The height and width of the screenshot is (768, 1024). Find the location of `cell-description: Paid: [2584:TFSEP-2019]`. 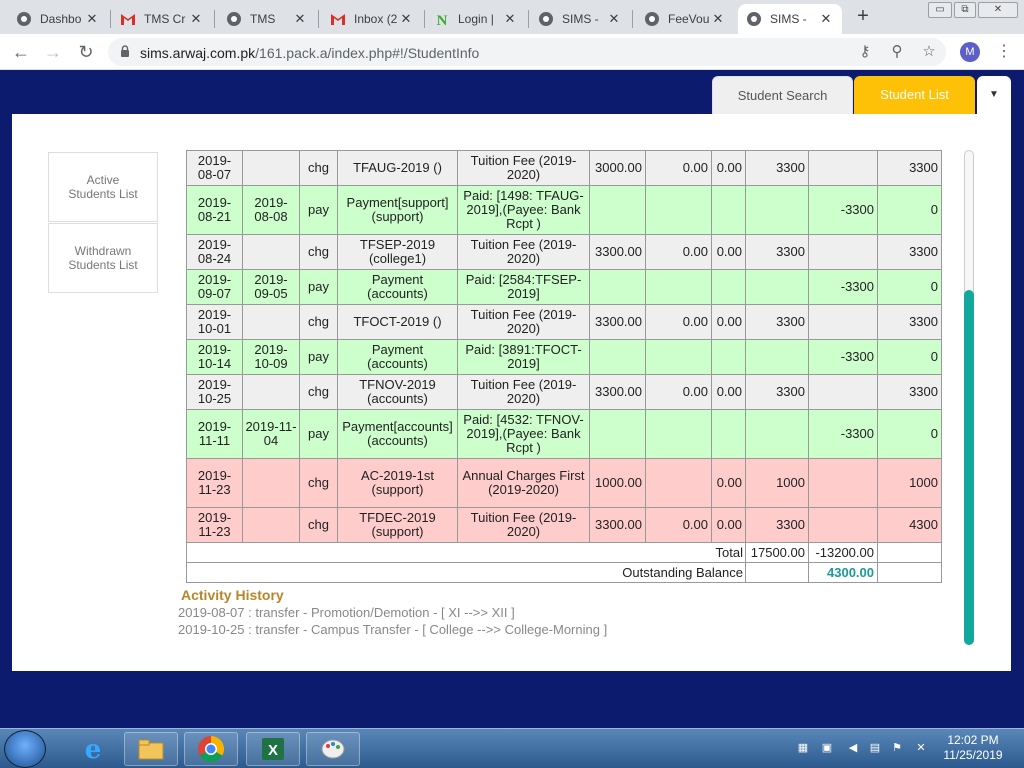

cell-description: Paid: [2584:TFSEP-2019] is located at coordinates (523, 287).